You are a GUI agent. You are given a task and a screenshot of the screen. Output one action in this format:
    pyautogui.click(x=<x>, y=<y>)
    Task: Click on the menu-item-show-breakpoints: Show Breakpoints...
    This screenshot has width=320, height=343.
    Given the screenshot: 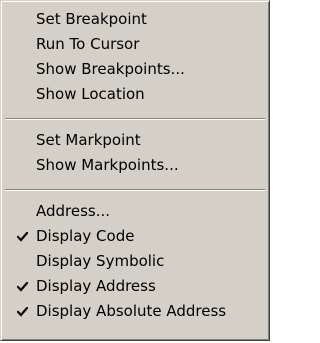 What is the action you would take?
    pyautogui.click(x=135, y=69)
    